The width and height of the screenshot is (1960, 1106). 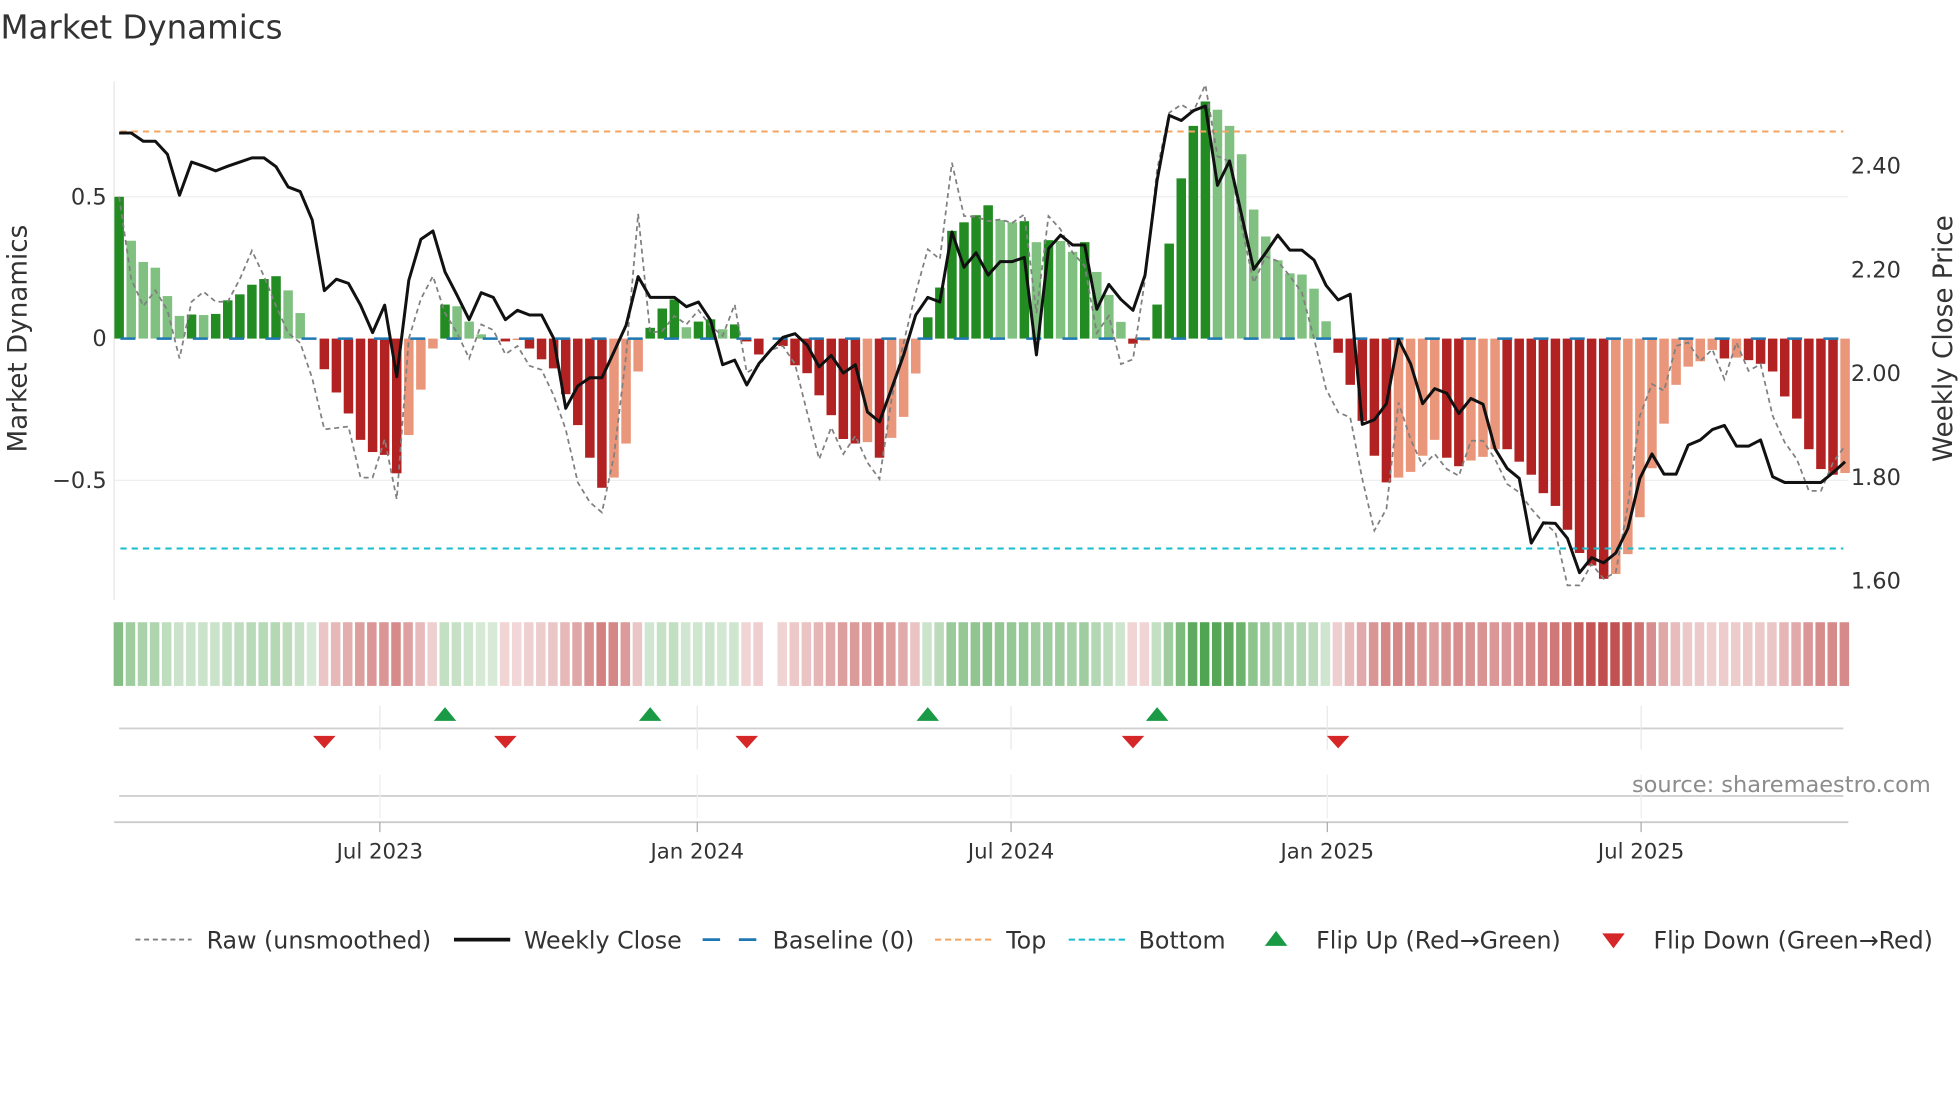 What do you see at coordinates (981, 762) in the screenshot?
I see `flip-markers` at bounding box center [981, 762].